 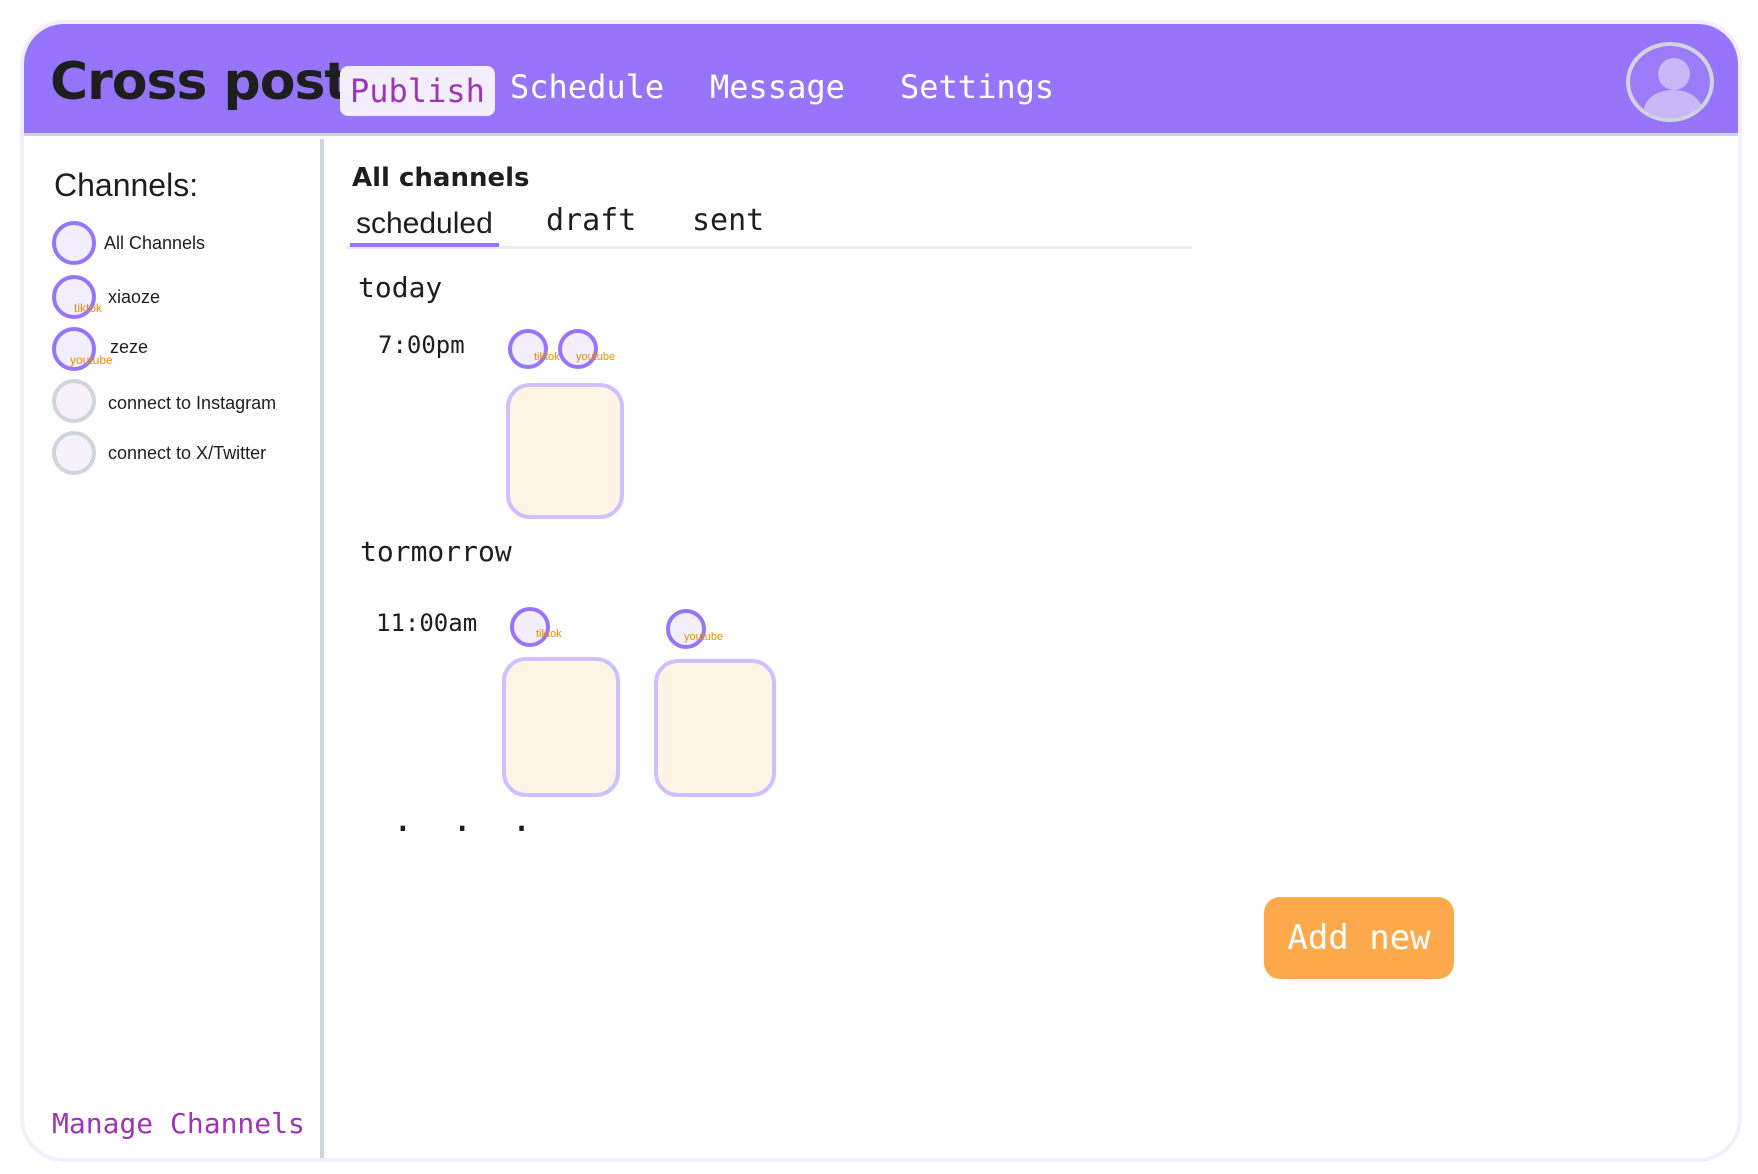 What do you see at coordinates (155, 243) in the screenshot?
I see `channel-label: All Channels` at bounding box center [155, 243].